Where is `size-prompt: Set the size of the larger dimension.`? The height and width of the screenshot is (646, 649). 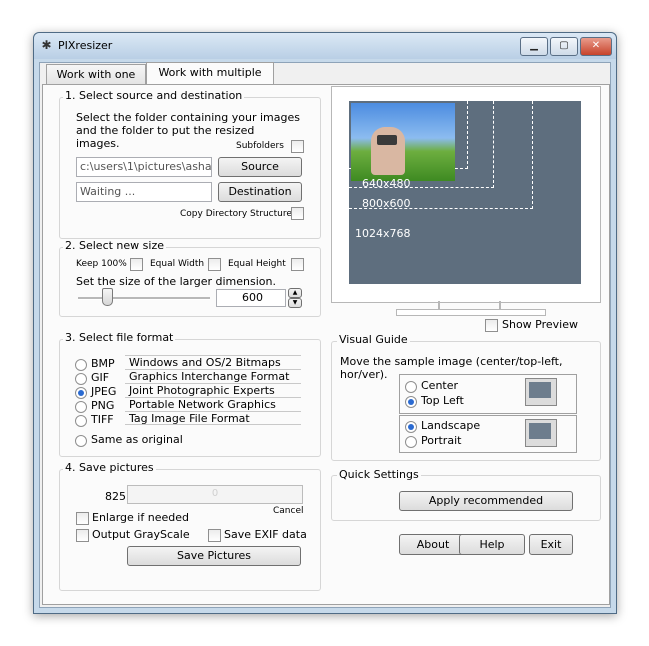 size-prompt: Set the size of the larger dimension. is located at coordinates (176, 281).